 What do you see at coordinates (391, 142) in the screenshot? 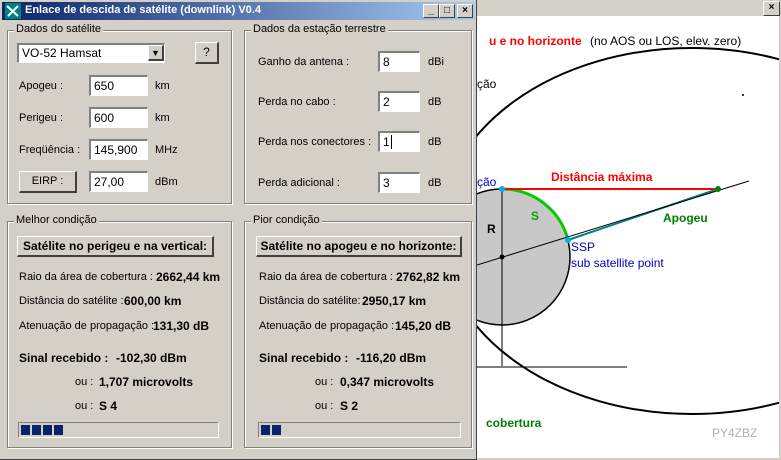
I see `text-caret` at bounding box center [391, 142].